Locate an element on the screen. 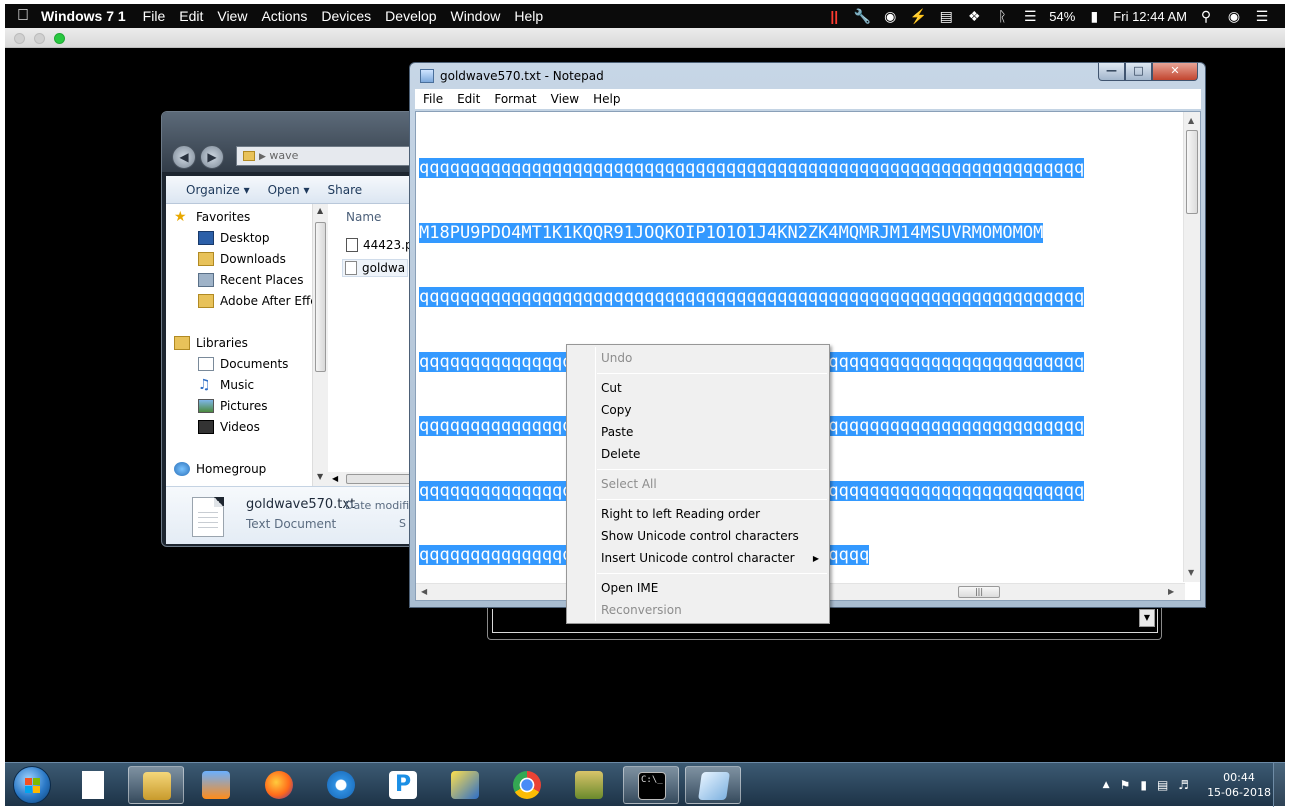 Image resolution: width=1290 pixels, height=810 pixels. close-button: ✕ is located at coordinates (1175, 72).